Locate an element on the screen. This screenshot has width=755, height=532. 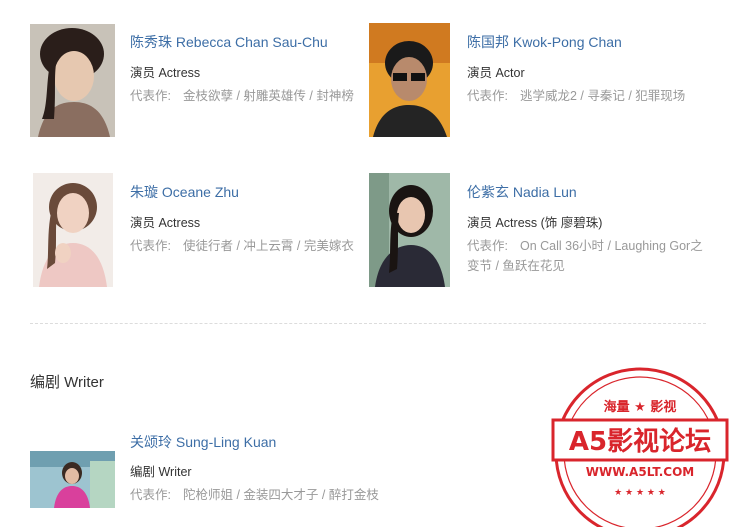
watermark-stamp: 海量 ★ 影视 A5影视论坛 WWW.A5LT.COM ★ ★ ★ ★ ★ is located at coordinates (640, 449).